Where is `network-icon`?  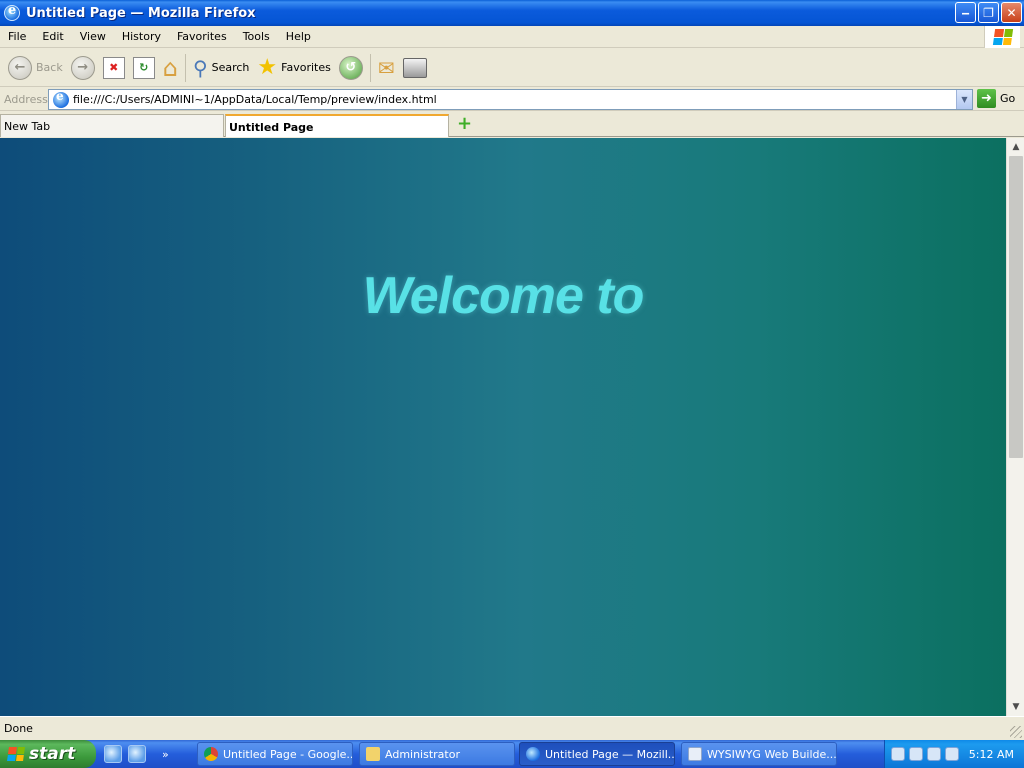
network-icon is located at coordinates (916, 754).